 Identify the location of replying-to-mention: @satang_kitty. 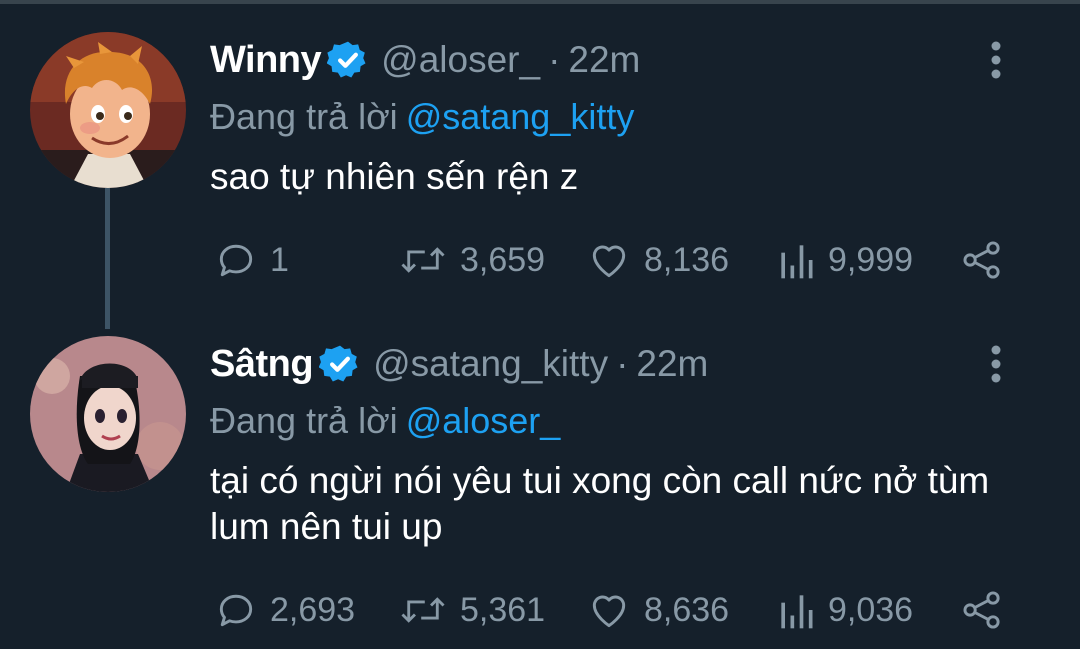
(520, 116).